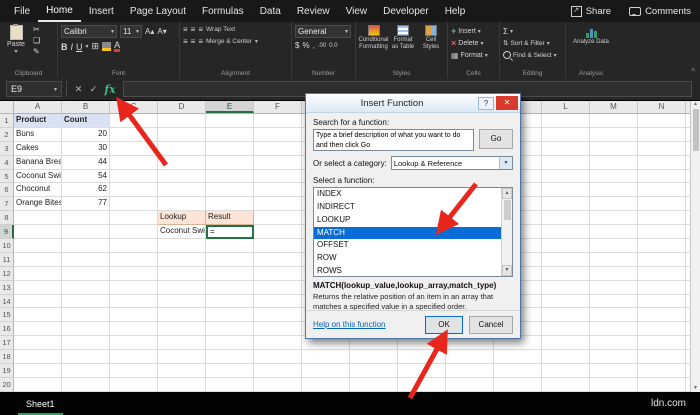  What do you see at coordinates (16, 40) in the screenshot?
I see `paste-button: Paste ▾` at bounding box center [16, 40].